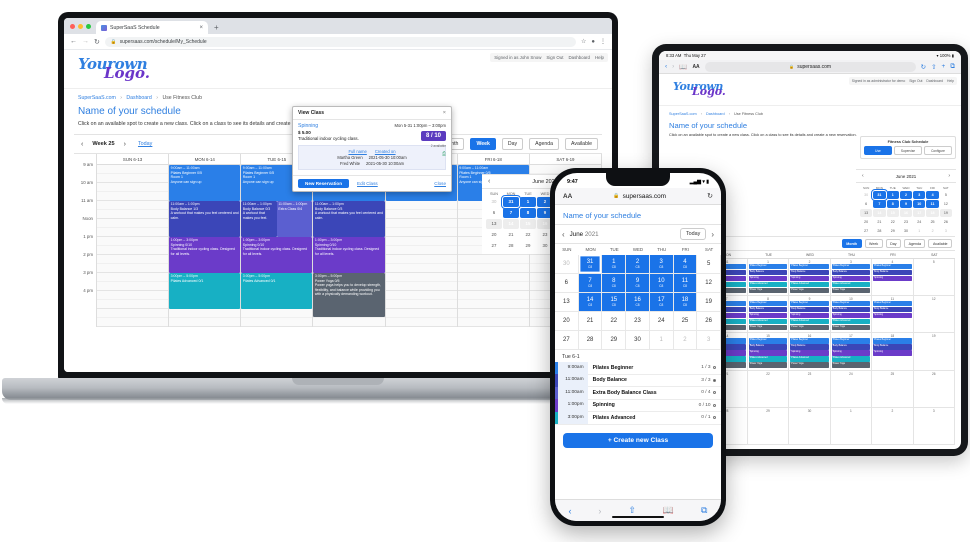 This screenshot has width=970, height=542. I want to click on mini-day-cell: 31, so click(879, 195).